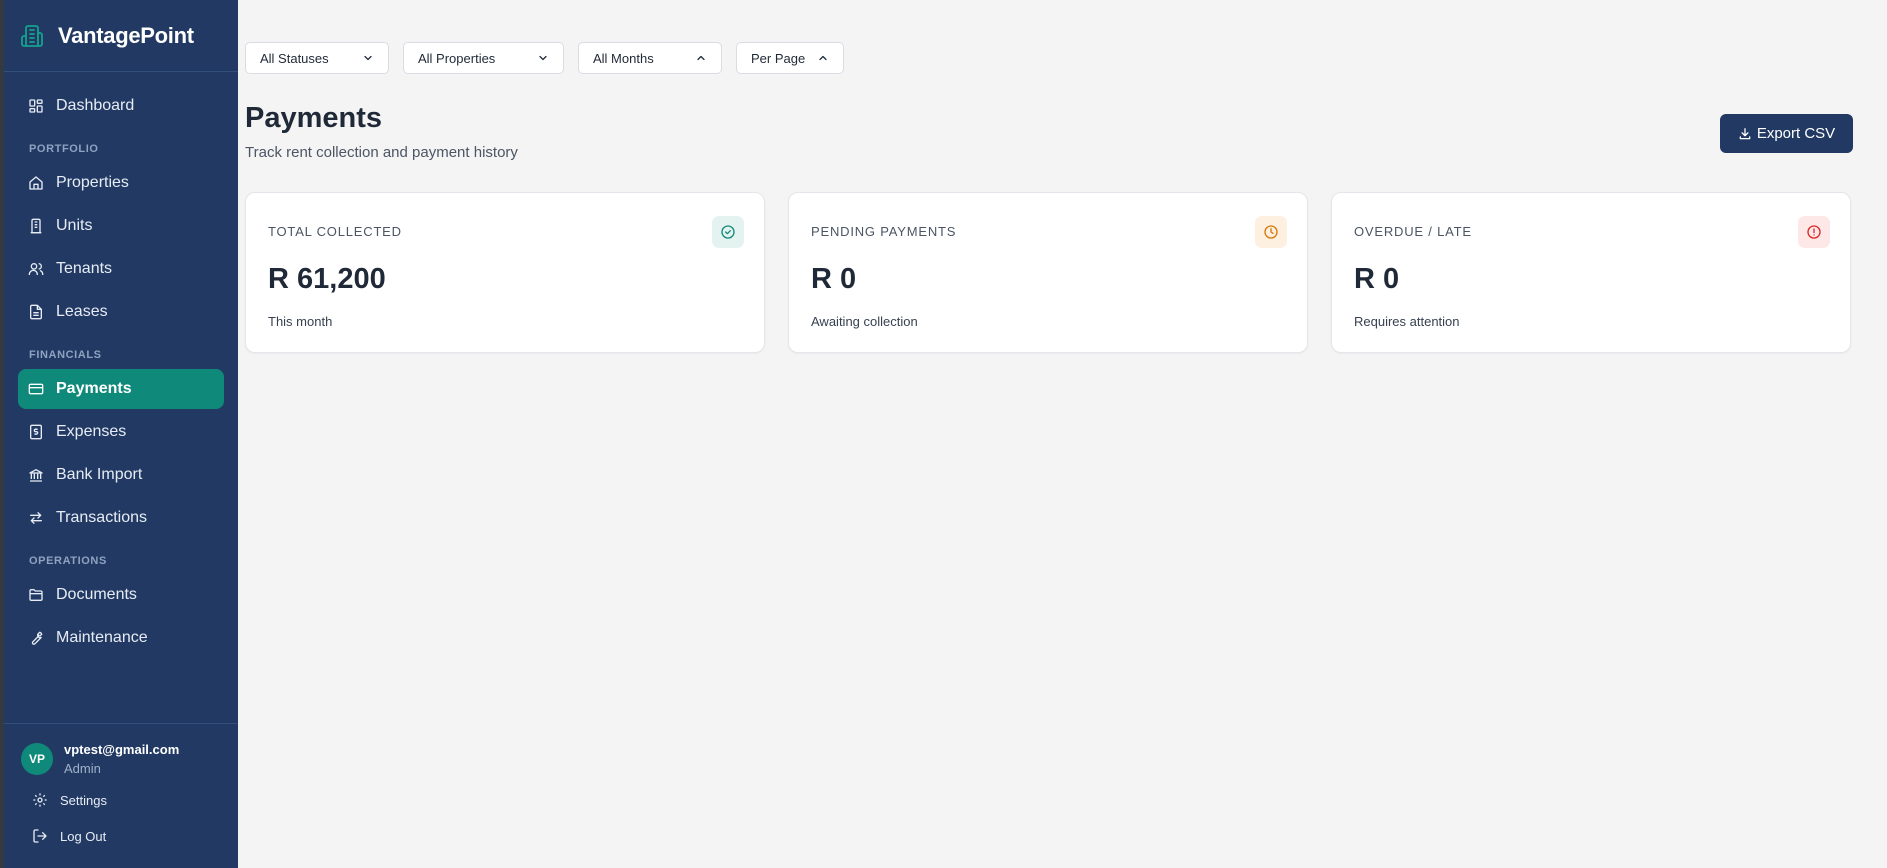  Describe the element at coordinates (300, 321) in the screenshot. I see `card-note: This month` at that location.